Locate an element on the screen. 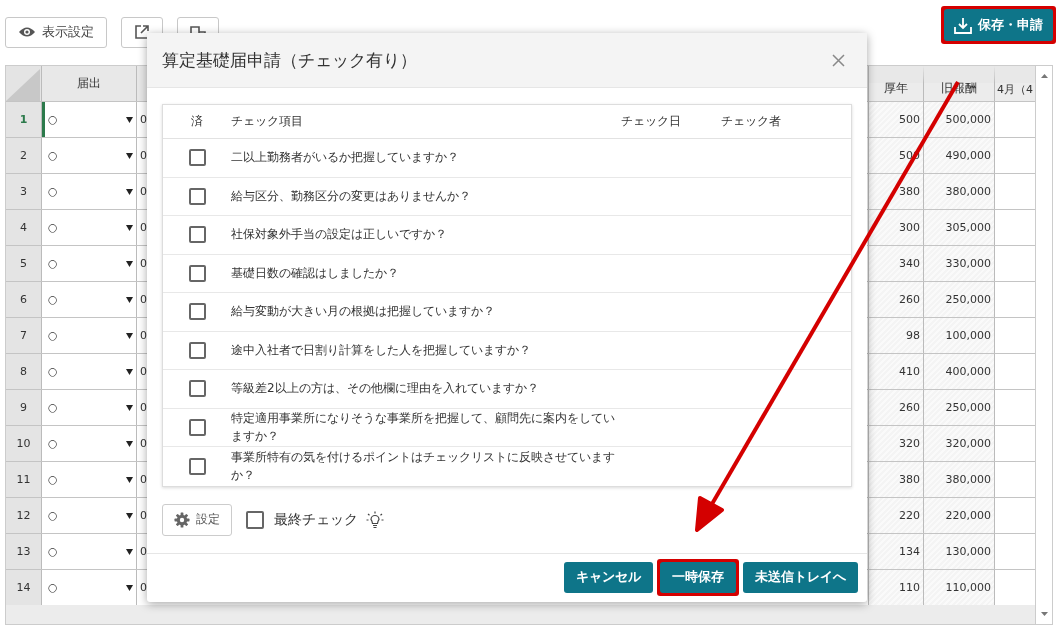  table-cell: 110,000 is located at coordinates (968, 587).